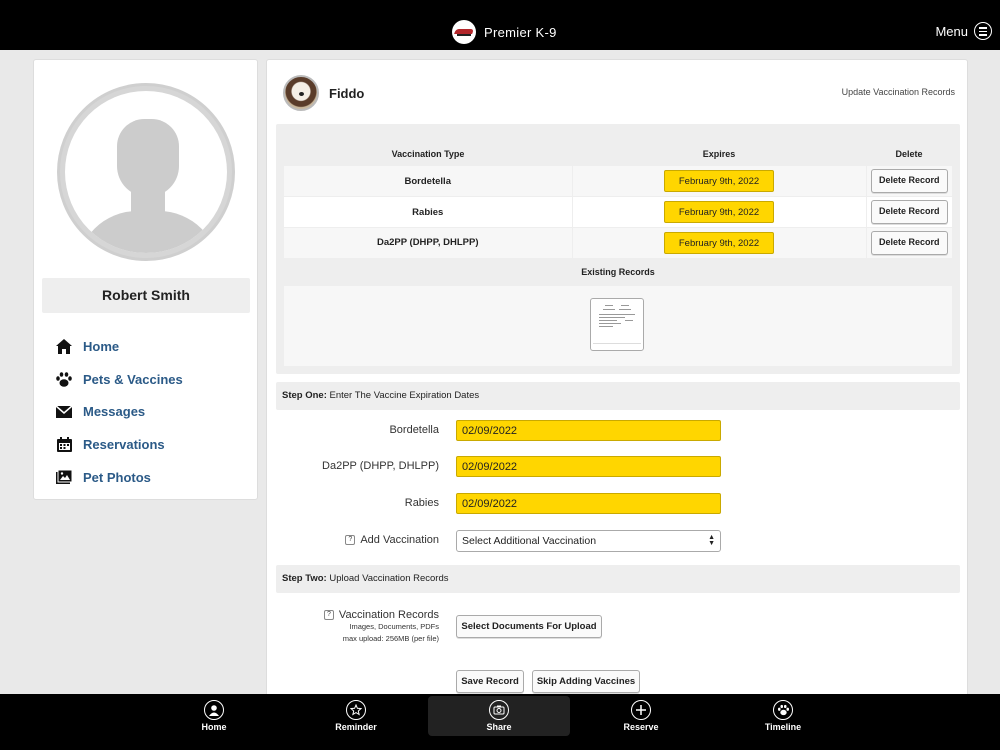 This screenshot has height=750, width=1000. I want to click on pet-name: Fiddo, so click(347, 93).